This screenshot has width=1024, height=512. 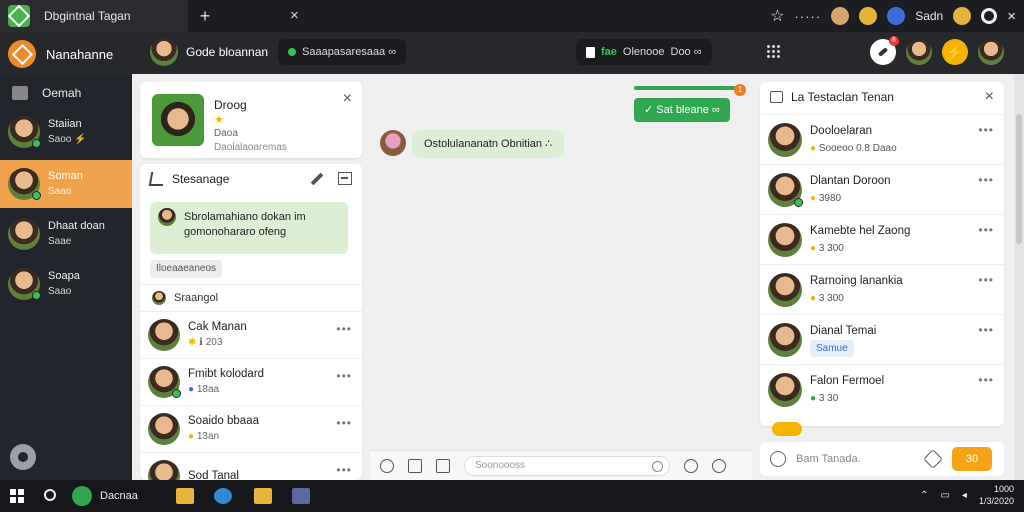 I want to click on chat-title: Gode bloannan, so click(x=227, y=52).